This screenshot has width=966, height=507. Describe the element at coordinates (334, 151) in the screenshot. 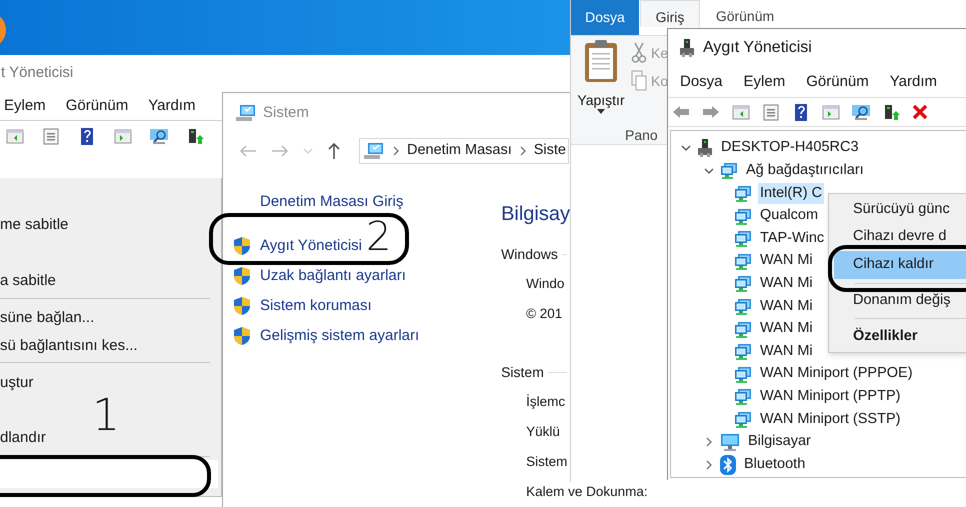

I see `up-arrow-icon` at that location.